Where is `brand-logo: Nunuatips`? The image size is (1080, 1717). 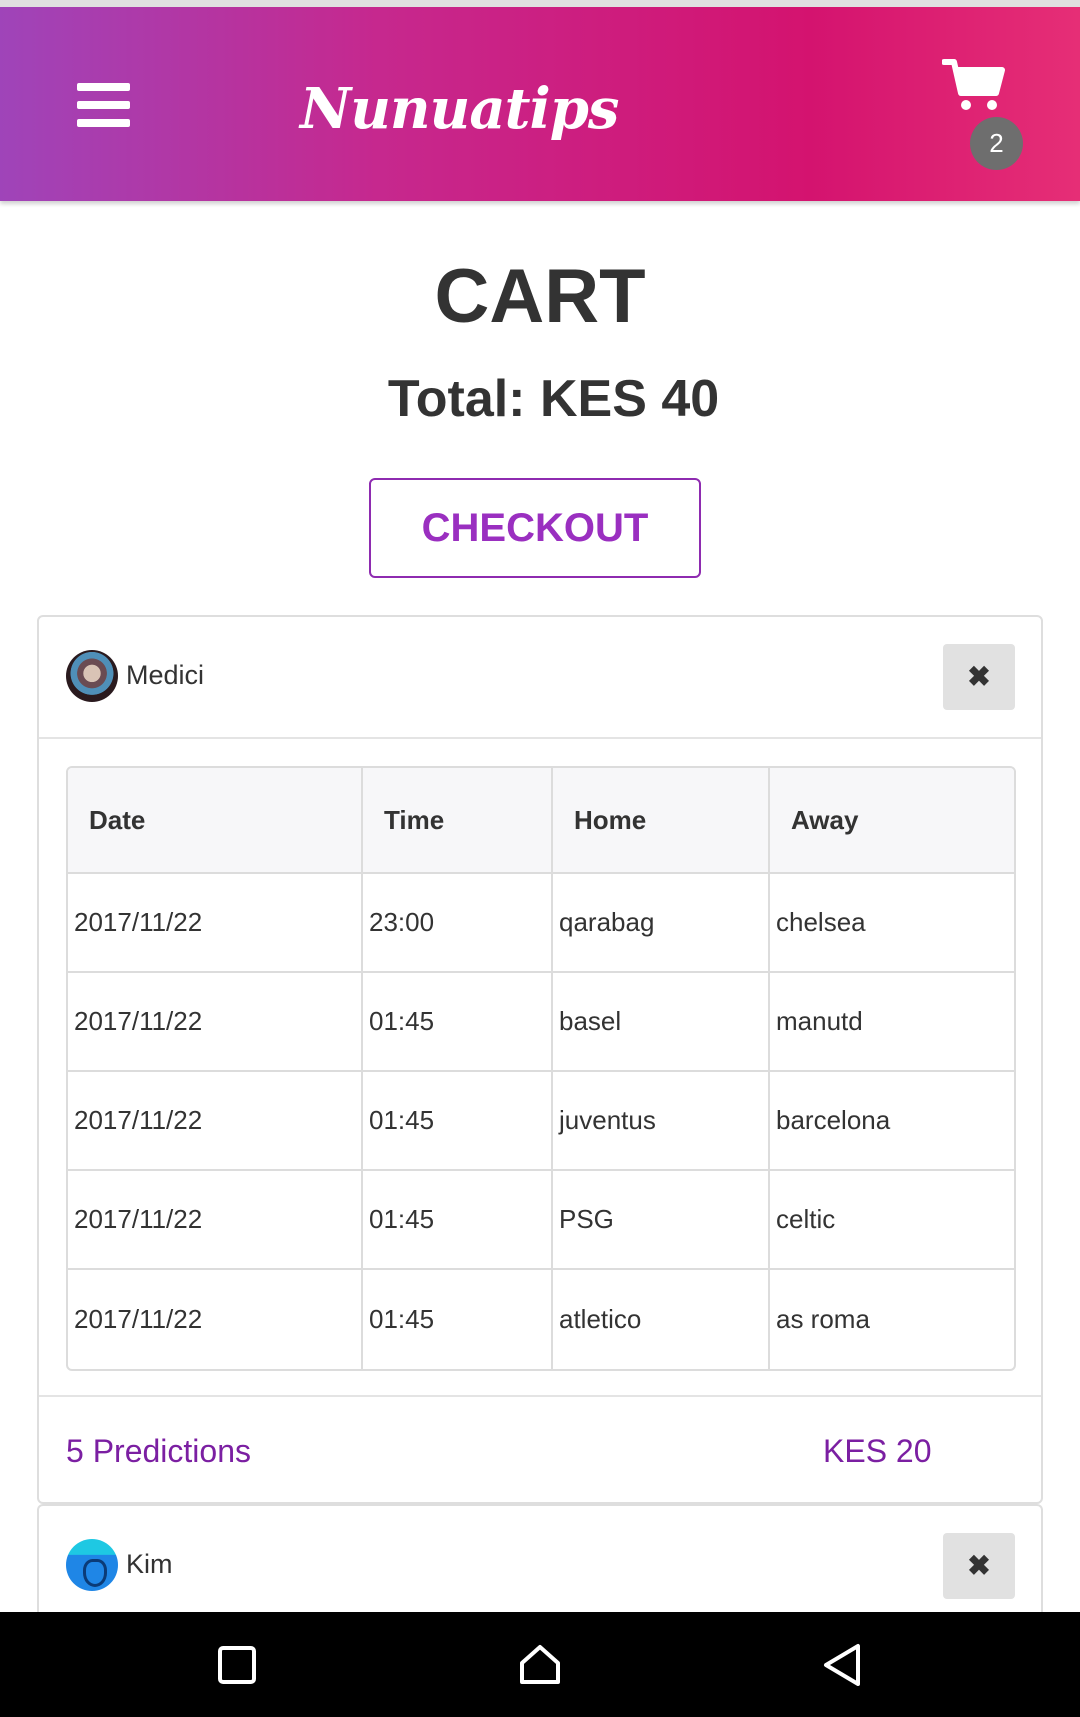 brand-logo: Nunuatips is located at coordinates (459, 109).